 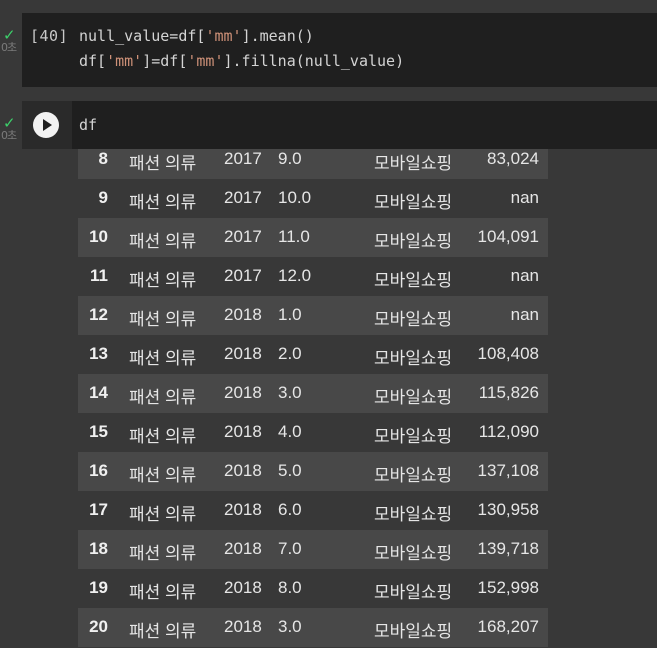 What do you see at coordinates (290, 509) in the screenshot?
I see `month-cell: 6.0` at bounding box center [290, 509].